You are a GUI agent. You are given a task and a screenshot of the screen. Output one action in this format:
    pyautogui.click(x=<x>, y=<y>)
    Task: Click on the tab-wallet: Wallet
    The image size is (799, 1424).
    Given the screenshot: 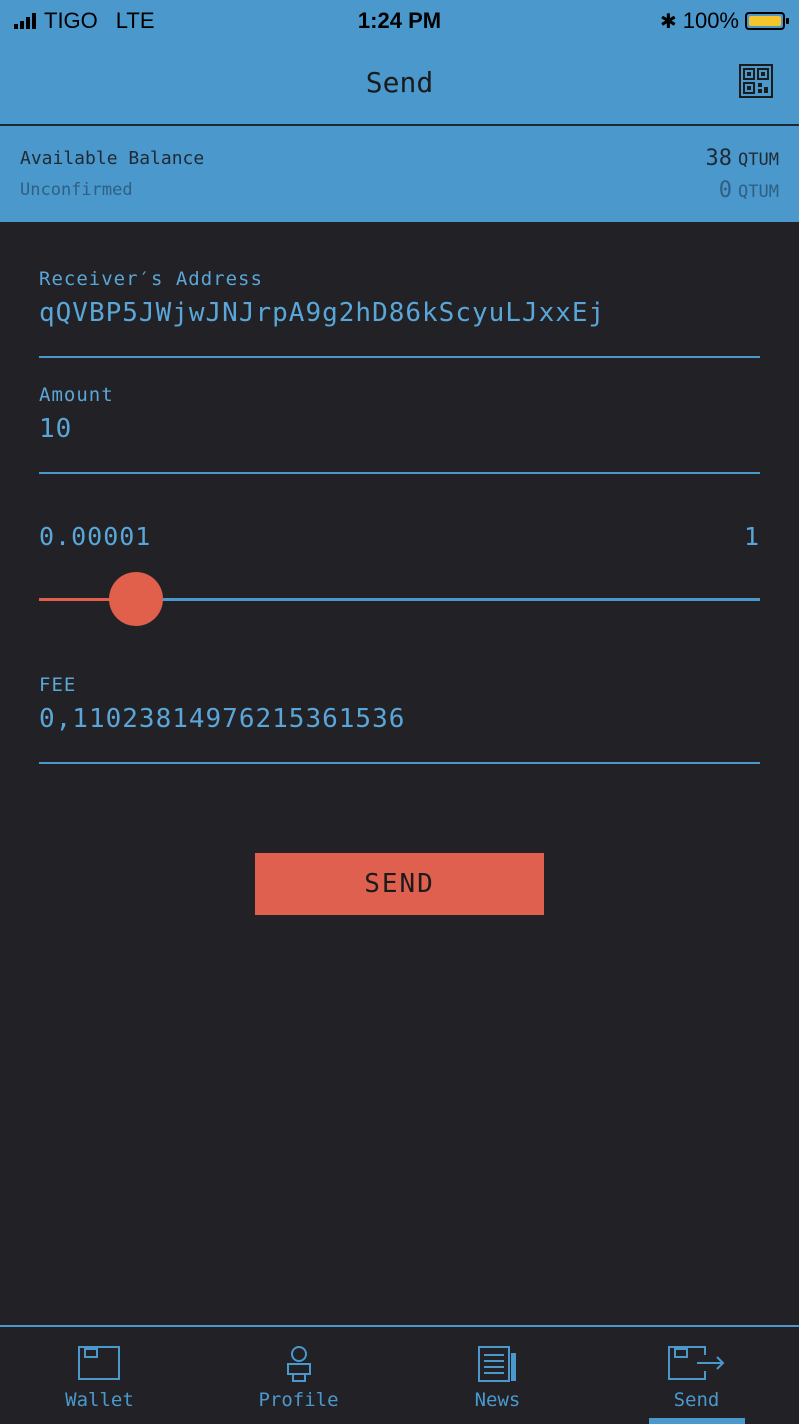 What is the action you would take?
    pyautogui.click(x=99, y=1375)
    